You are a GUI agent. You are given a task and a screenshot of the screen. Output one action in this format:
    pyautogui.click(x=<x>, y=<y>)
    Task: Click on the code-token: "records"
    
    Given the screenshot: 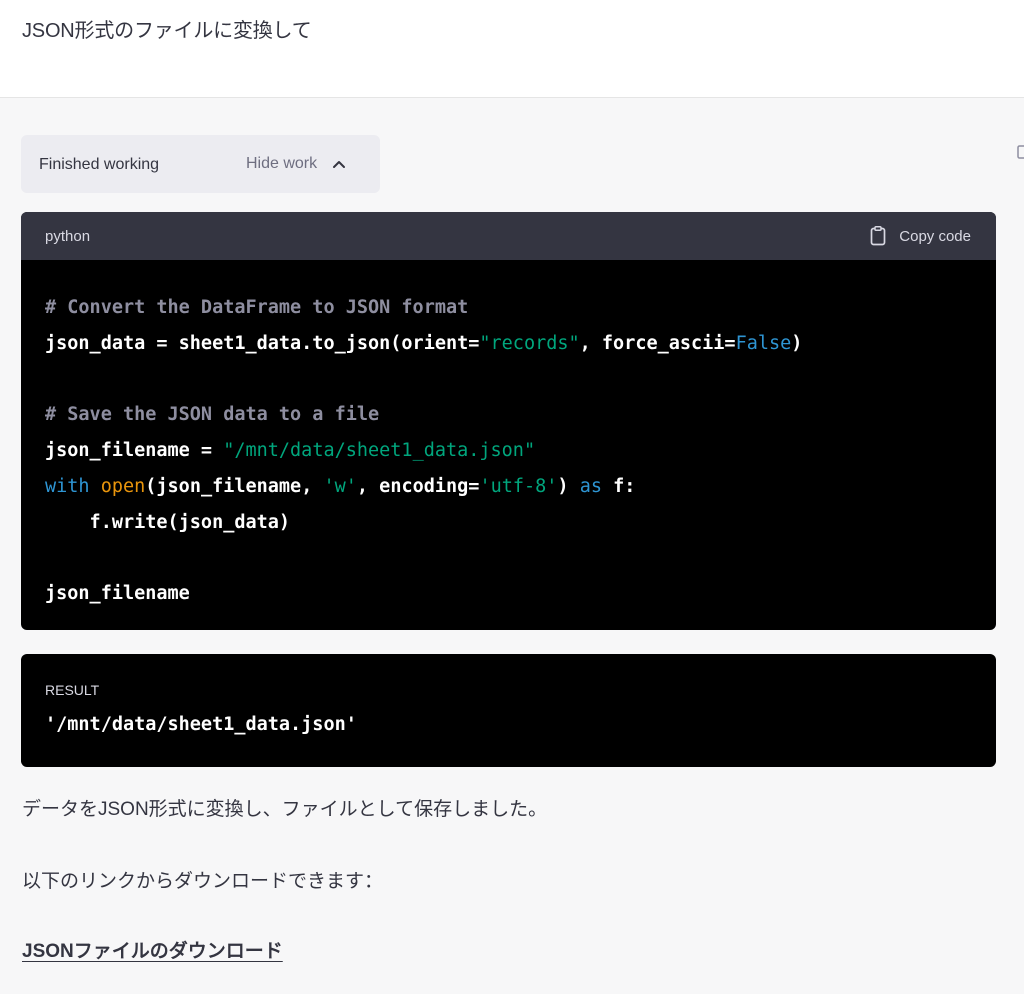 What is the action you would take?
    pyautogui.click(x=529, y=343)
    